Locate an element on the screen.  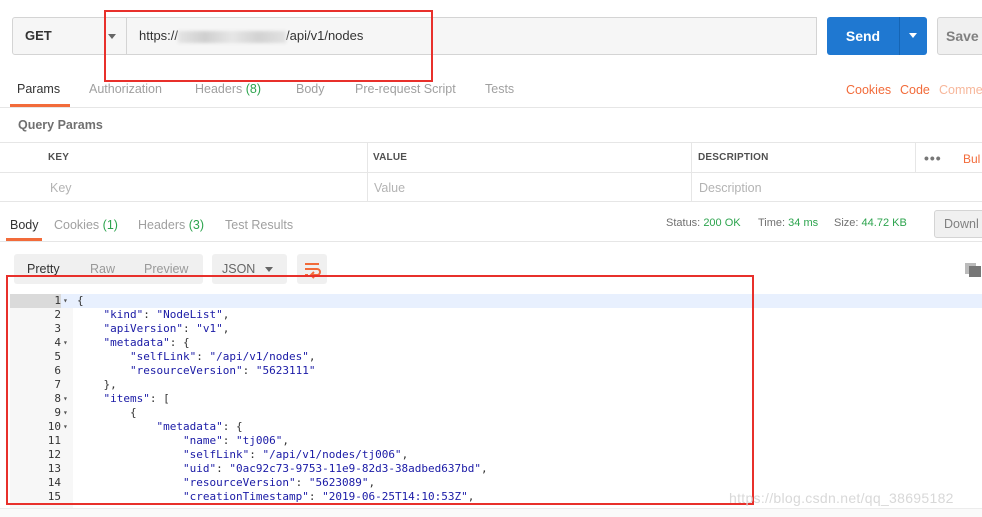
status-readout: Status: 200 OK is located at coordinates (703, 223).